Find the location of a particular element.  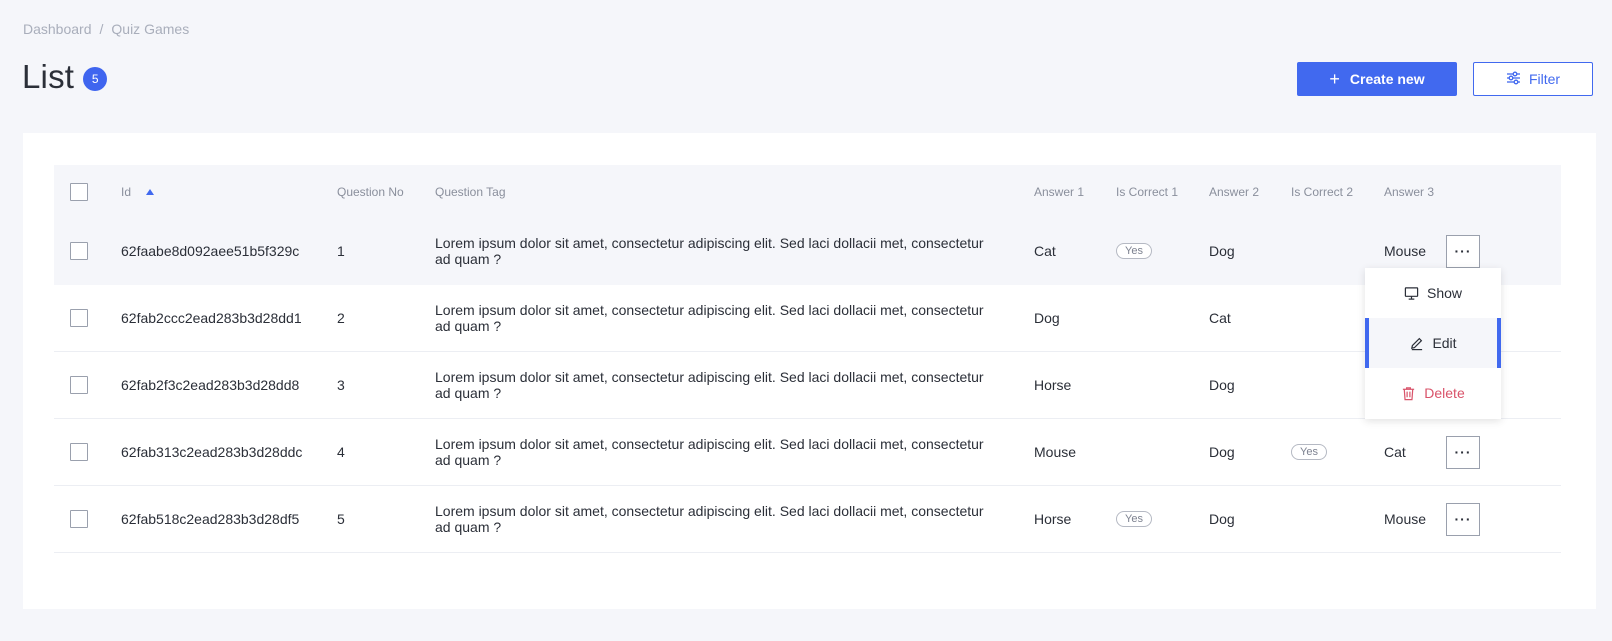

cell-id: 62faabe8d092aee51b5f329c is located at coordinates (210, 251).